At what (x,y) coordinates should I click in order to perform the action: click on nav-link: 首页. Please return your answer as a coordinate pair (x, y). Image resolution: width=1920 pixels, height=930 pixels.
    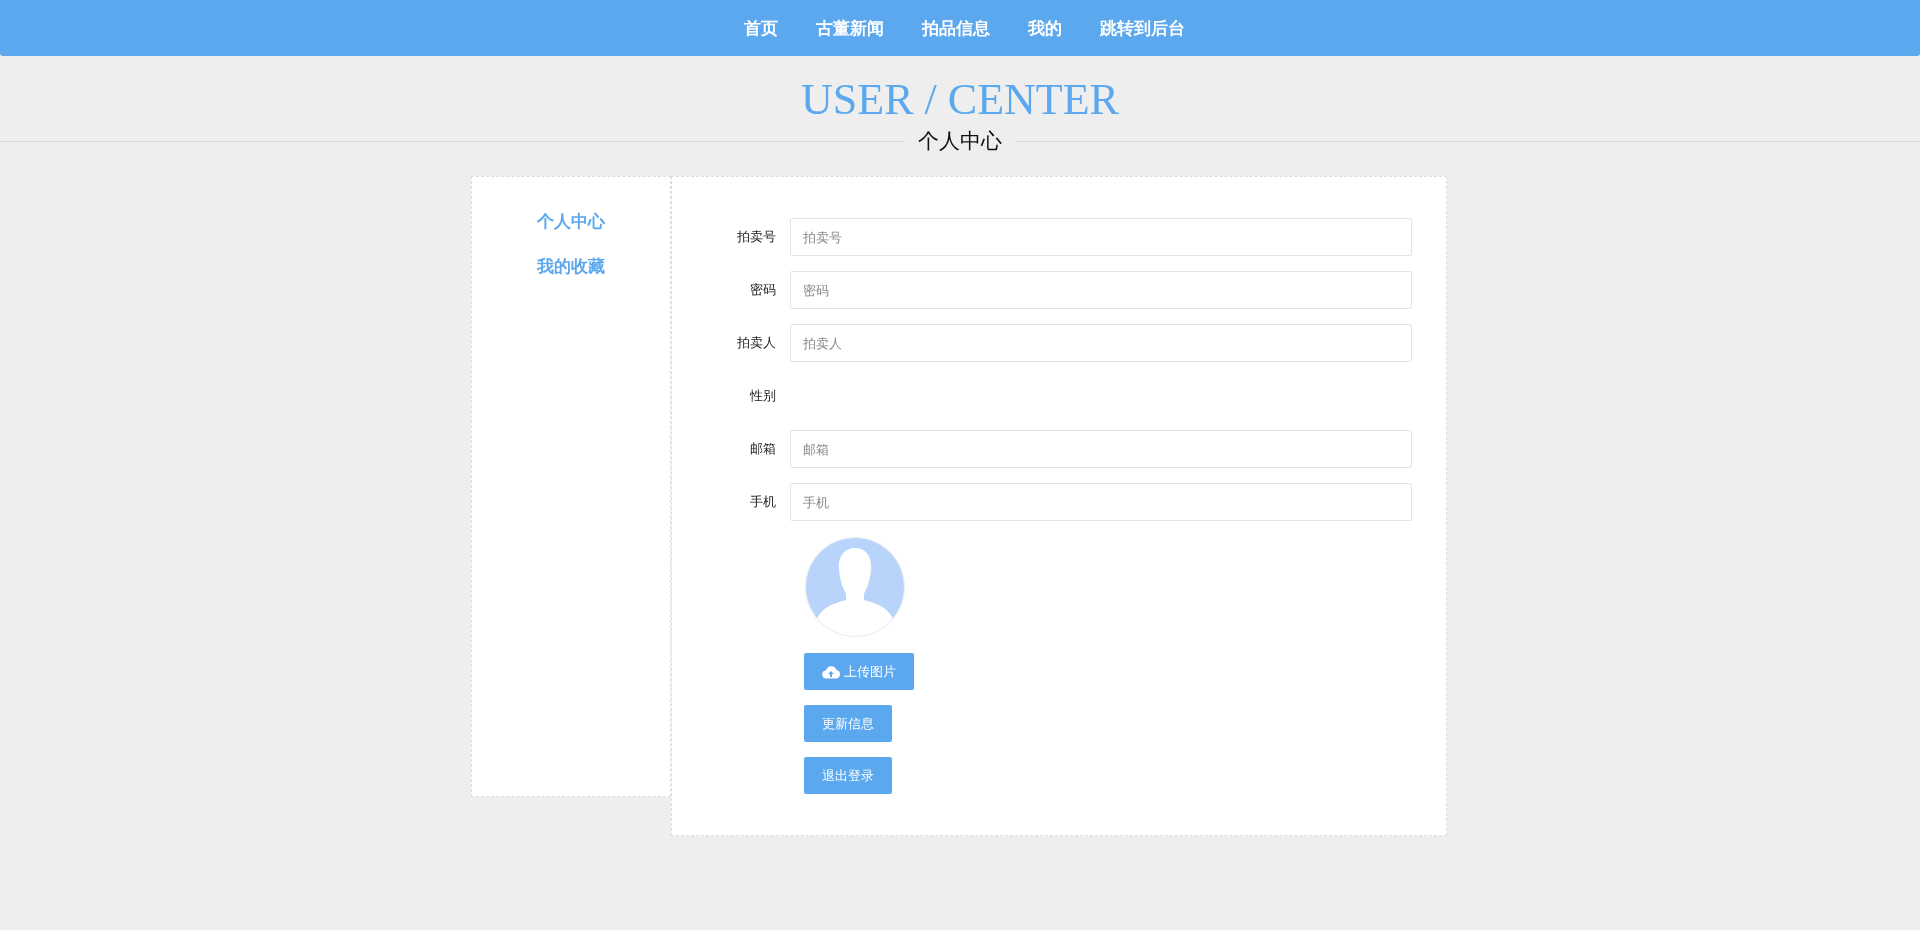
    Looking at the image, I should click on (760, 28).